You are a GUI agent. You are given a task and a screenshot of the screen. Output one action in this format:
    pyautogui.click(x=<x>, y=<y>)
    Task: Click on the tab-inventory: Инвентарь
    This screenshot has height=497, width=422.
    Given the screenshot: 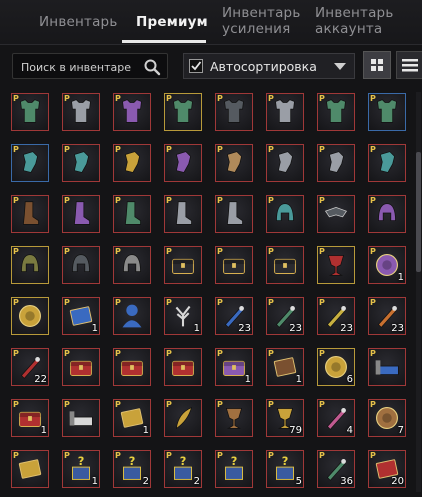 What is the action you would take?
    pyautogui.click(x=78, y=22)
    